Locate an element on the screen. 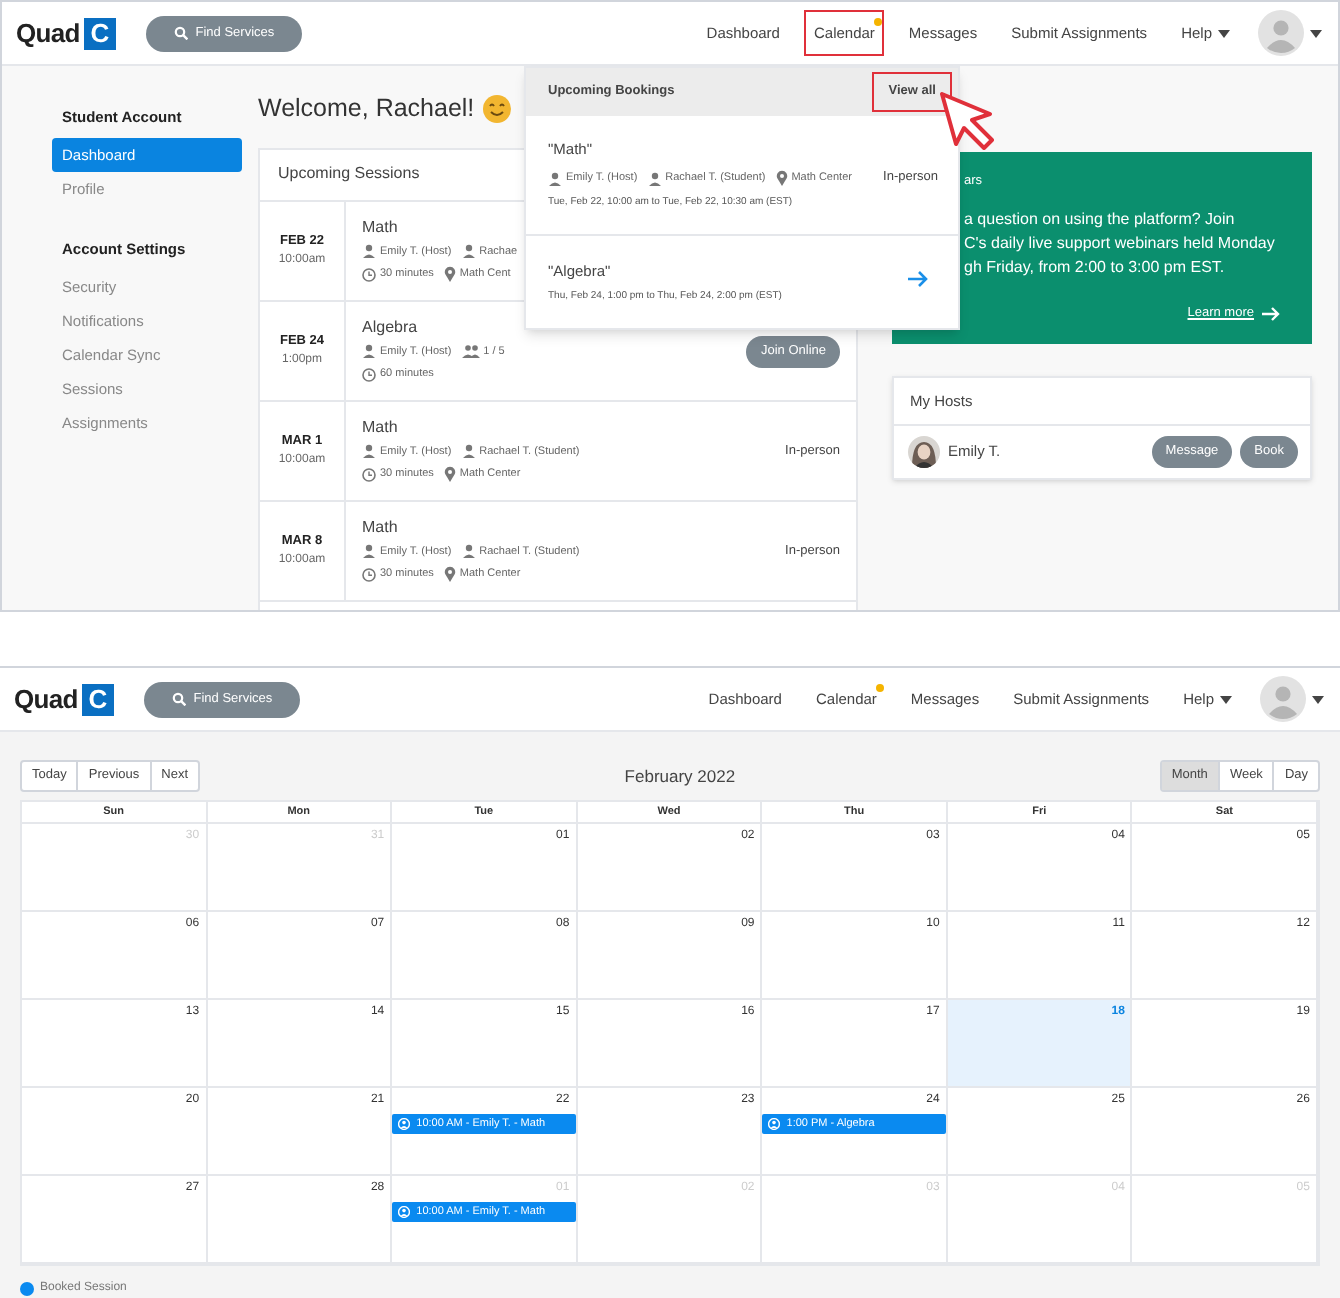 The width and height of the screenshot is (1340, 1298). card-text: a question on using the platform? Join is located at coordinates (1100, 219).